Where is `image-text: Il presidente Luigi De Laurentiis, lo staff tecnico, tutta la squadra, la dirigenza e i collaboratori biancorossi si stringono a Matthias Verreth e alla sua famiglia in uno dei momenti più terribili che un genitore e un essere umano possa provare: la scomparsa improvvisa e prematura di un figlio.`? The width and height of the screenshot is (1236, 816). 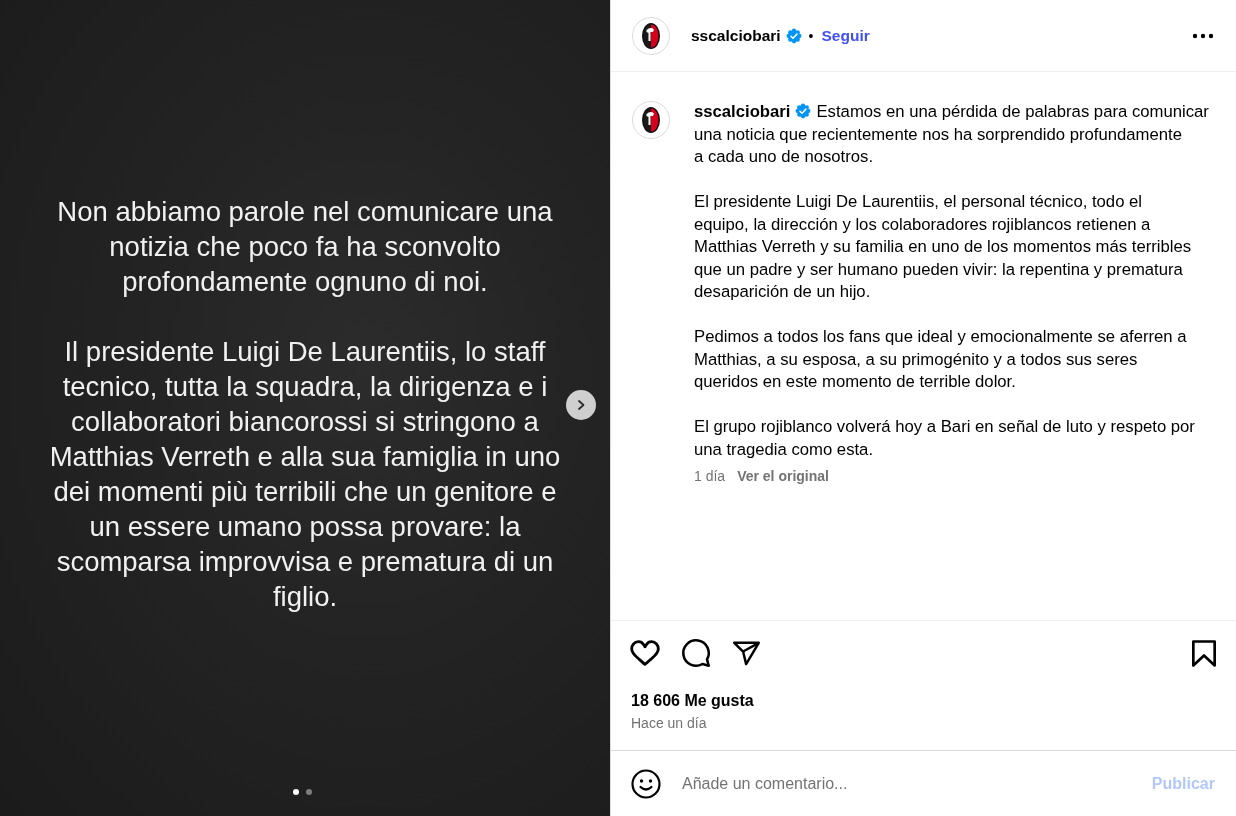
image-text: Il presidente Luigi De Laurentiis, lo staff tecnico, tutta la squadra, la dirigenza e i collaboratori biancorossi si stringono a Matthias Verreth e alla sua famiglia in uno dei momenti più terribili che un genitore e un essere umano possa provare: la scomparsa improvvisa e prematura di un figlio. is located at coordinates (305, 474).